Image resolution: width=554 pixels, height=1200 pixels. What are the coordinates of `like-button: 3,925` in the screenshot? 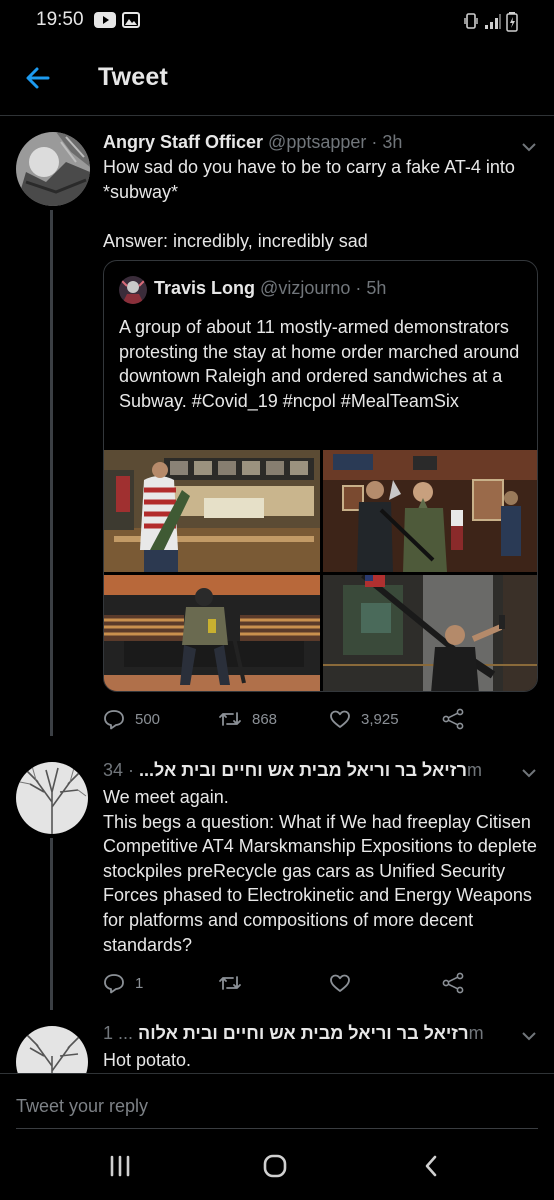 It's located at (364, 719).